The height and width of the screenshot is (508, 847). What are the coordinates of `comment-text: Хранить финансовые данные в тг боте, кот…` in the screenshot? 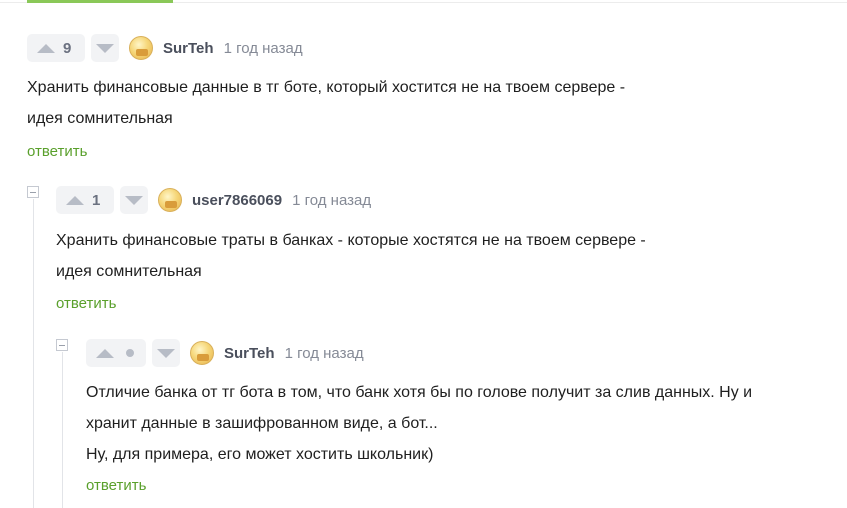 It's located at (326, 103).